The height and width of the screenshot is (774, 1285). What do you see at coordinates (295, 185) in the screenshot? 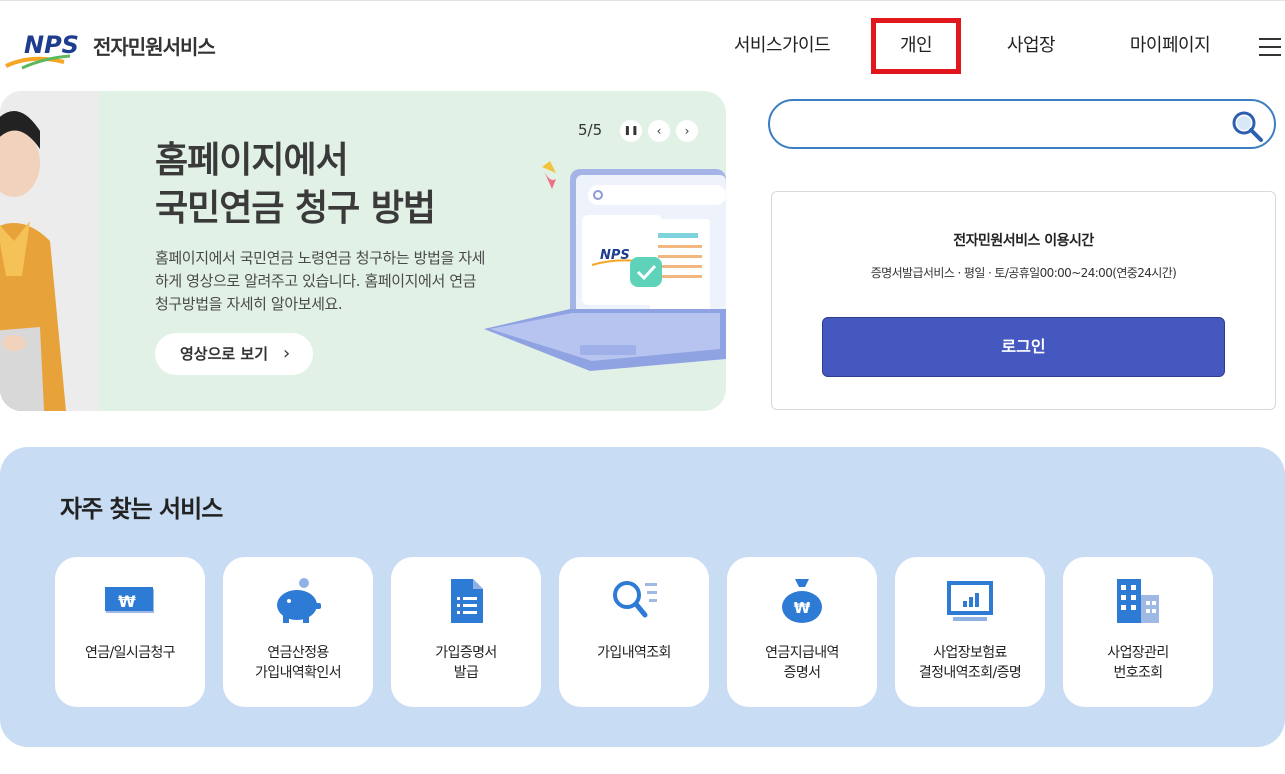
I see `banner-title: 홈페이지에서 국민연금 청구 방법` at bounding box center [295, 185].